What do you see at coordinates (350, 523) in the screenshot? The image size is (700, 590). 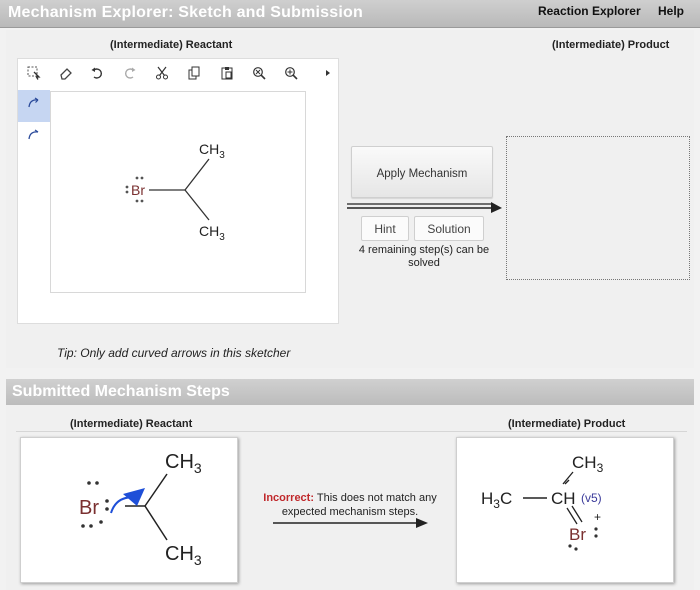 I see `submitted-reaction-arrow-icon` at bounding box center [350, 523].